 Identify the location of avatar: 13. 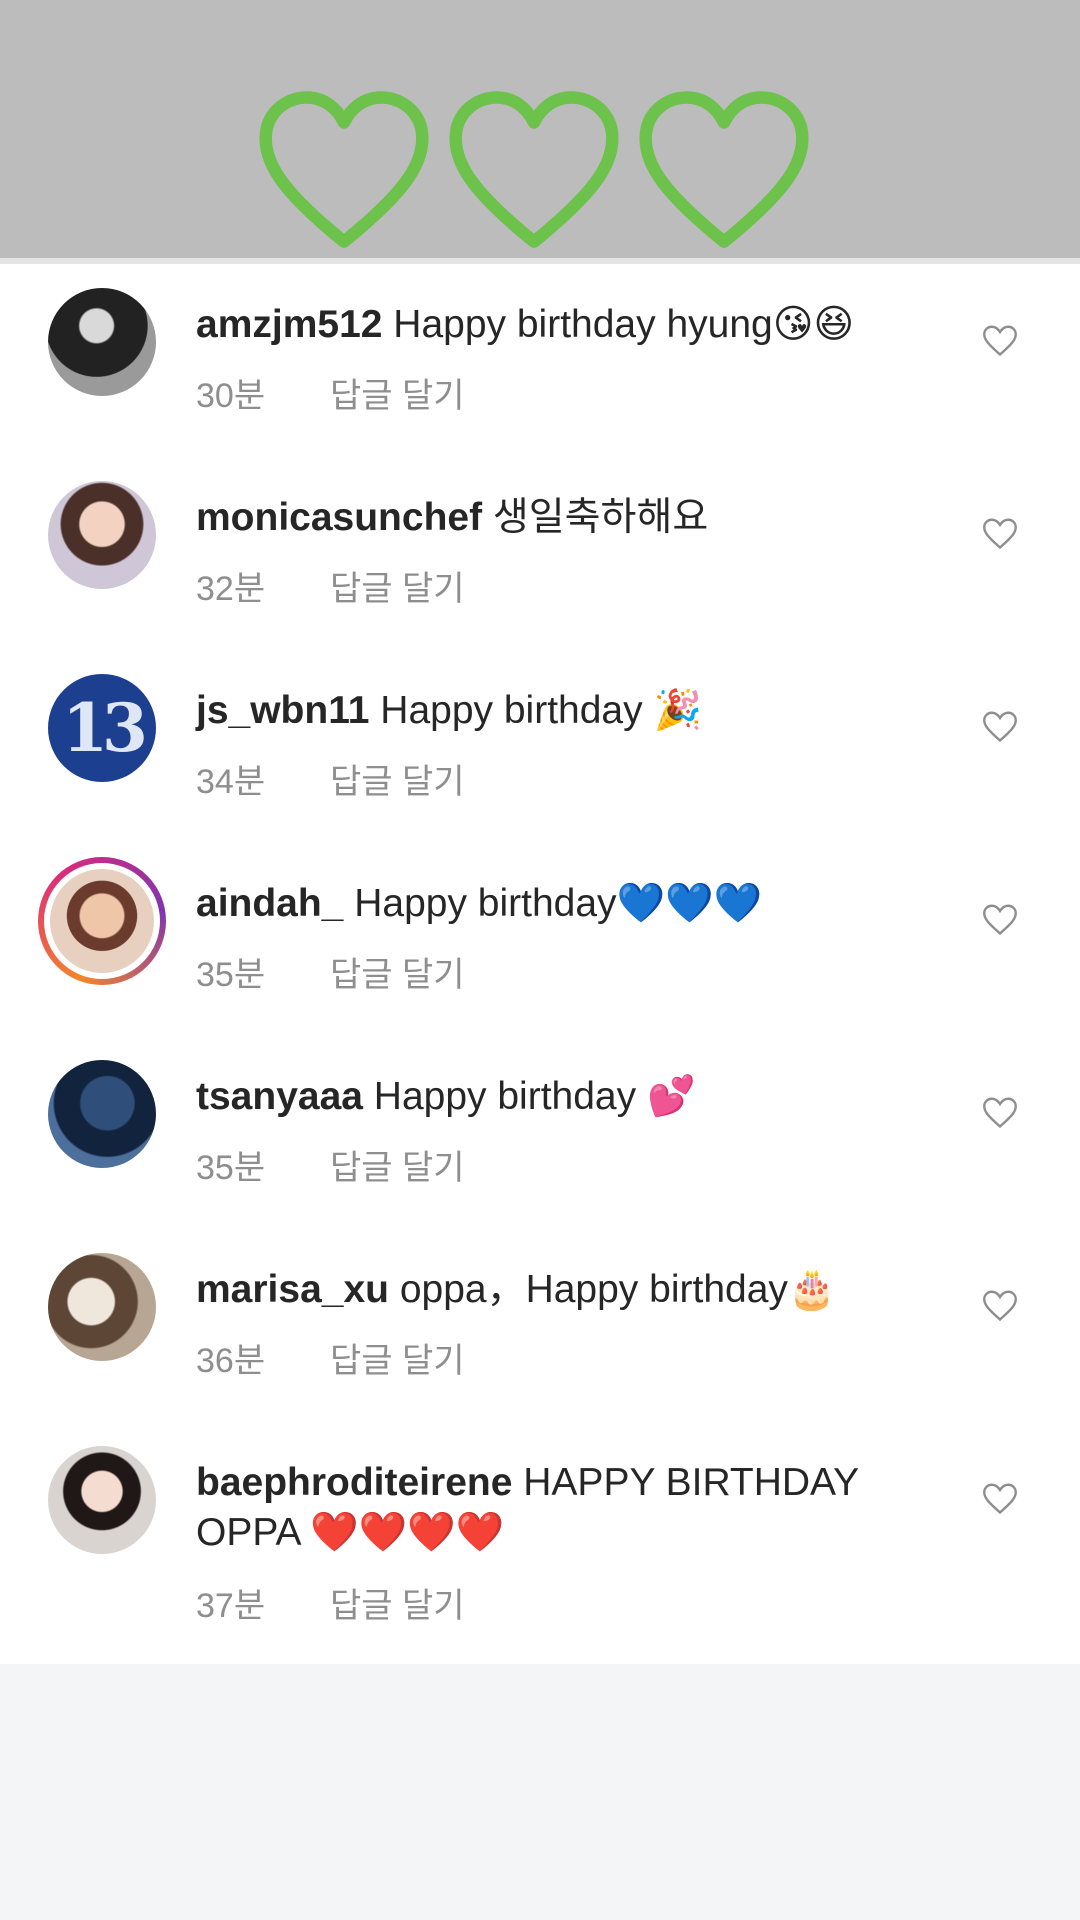
(102, 728).